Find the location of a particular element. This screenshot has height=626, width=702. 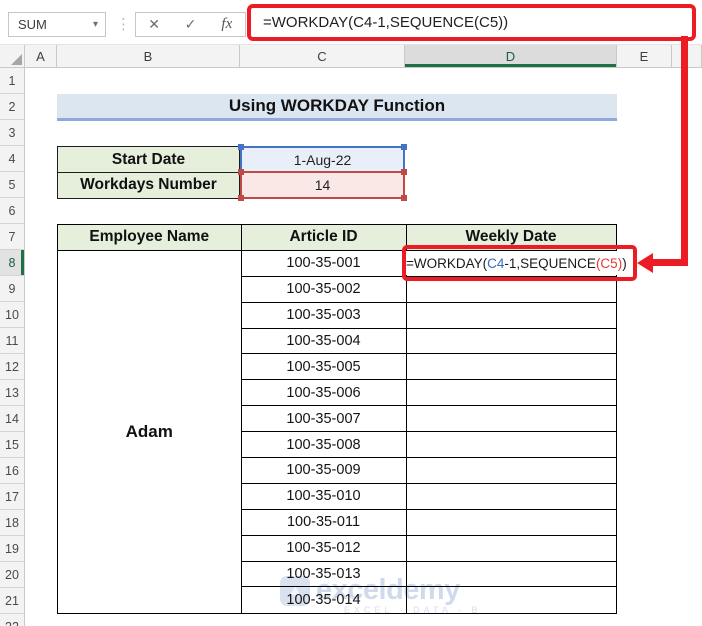

cell-article-id: 100-35-006 is located at coordinates (324, 393).